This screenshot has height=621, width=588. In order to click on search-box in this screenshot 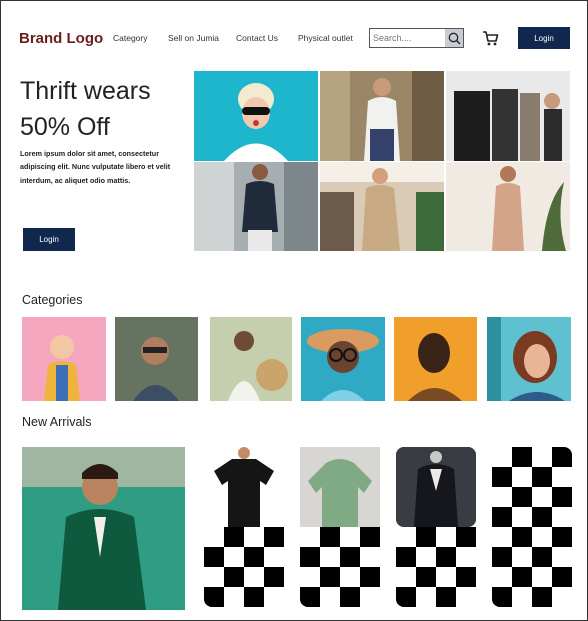, I will do `click(416, 38)`.